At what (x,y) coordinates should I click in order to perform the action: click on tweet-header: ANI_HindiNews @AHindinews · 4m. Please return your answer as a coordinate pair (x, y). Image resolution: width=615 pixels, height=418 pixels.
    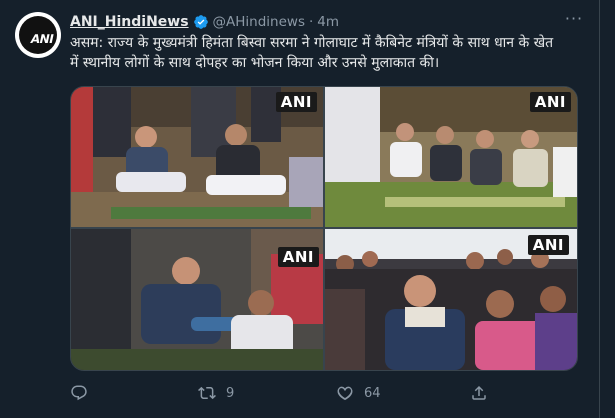
    Looking at the image, I should click on (204, 22).